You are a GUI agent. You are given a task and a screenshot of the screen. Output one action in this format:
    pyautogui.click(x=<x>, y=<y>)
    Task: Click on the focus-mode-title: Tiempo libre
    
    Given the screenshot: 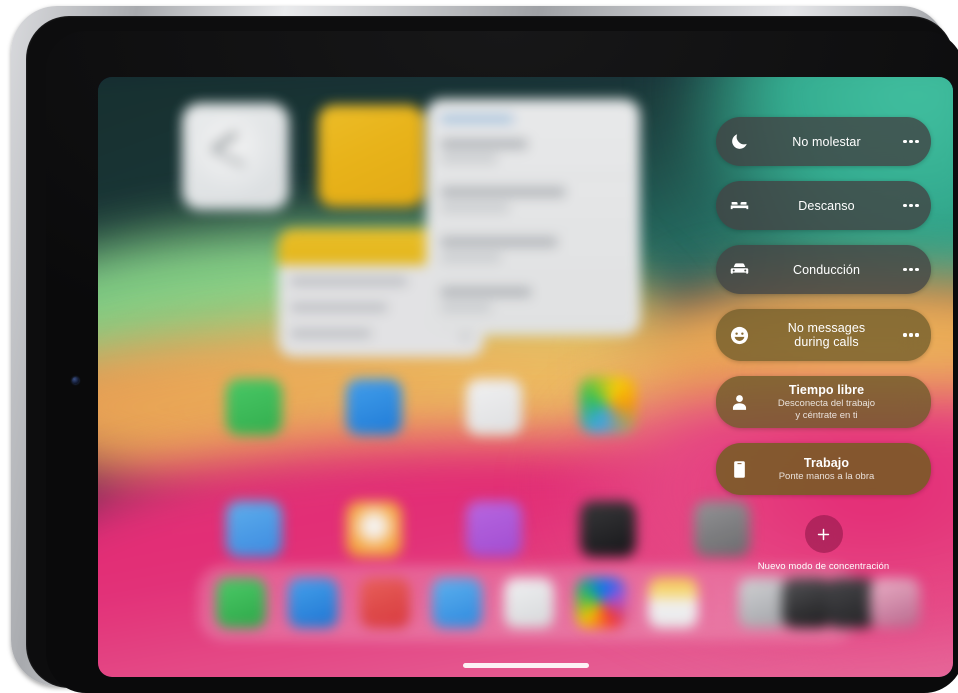 What is the action you would take?
    pyautogui.click(x=826, y=390)
    